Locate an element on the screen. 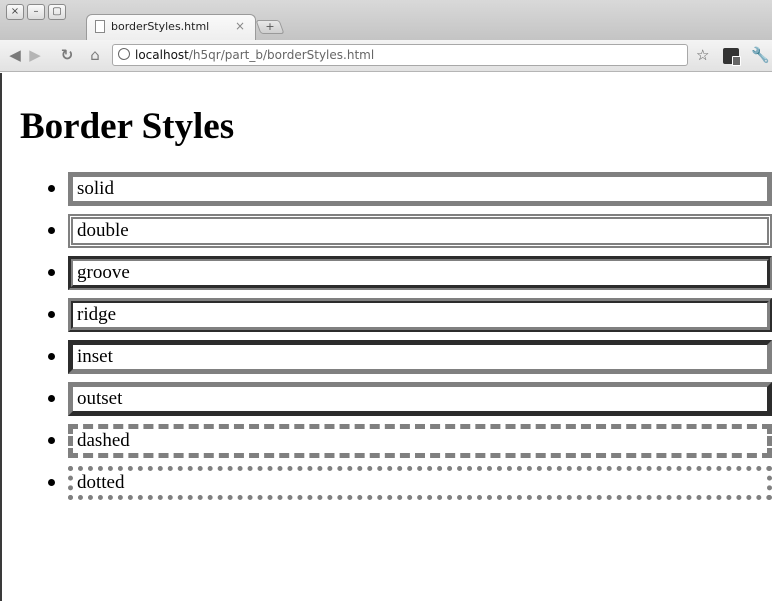 The width and height of the screenshot is (772, 601). page-heading: Border Styles is located at coordinates (127, 126).